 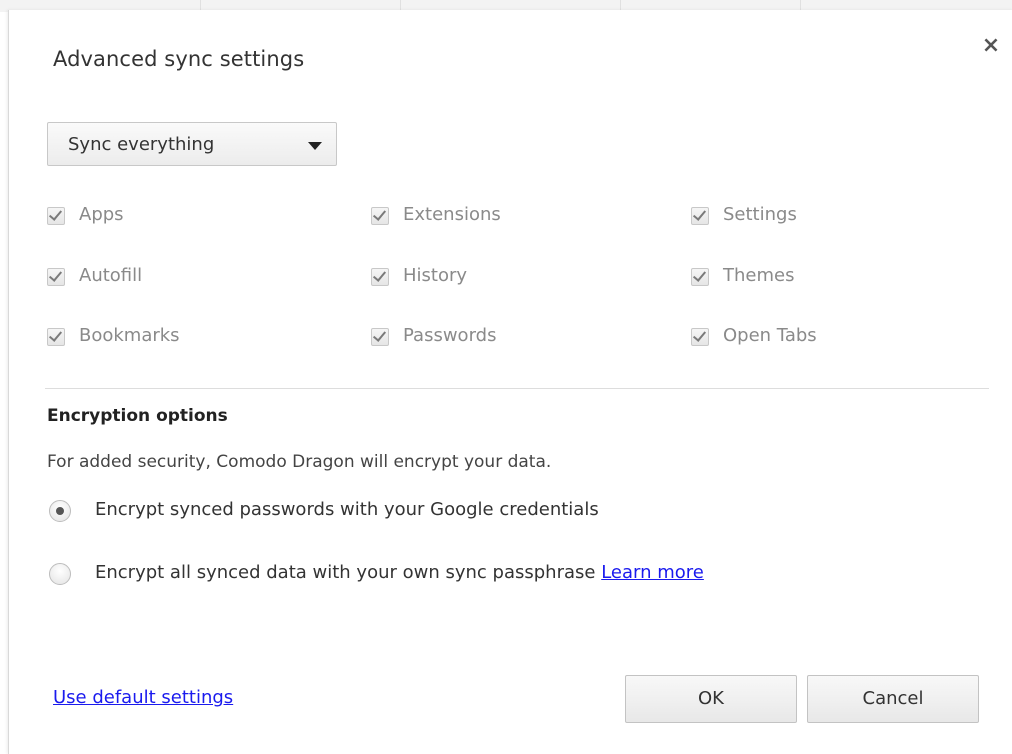 What do you see at coordinates (111, 275) in the screenshot?
I see `checkbox-label: Autofill` at bounding box center [111, 275].